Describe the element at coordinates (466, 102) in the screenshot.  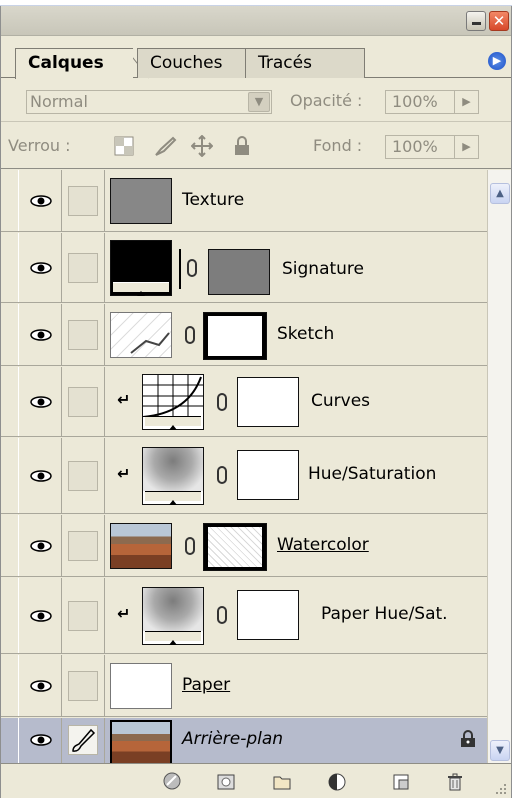
I see `opacity-arrow-icon: ▶` at that location.